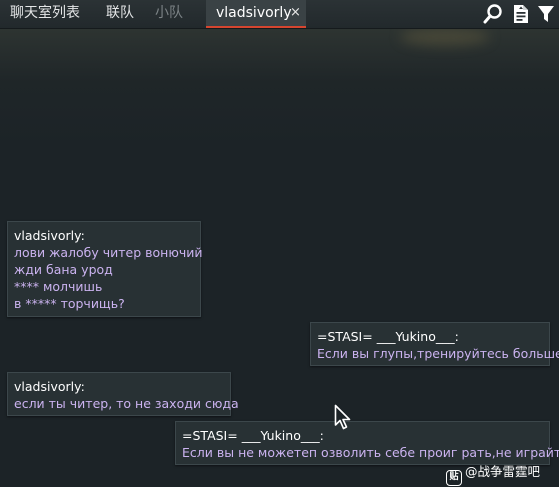 The image size is (559, 487). What do you see at coordinates (108, 252) in the screenshot?
I see `message-text: лови жалобу читер вонючий` at bounding box center [108, 252].